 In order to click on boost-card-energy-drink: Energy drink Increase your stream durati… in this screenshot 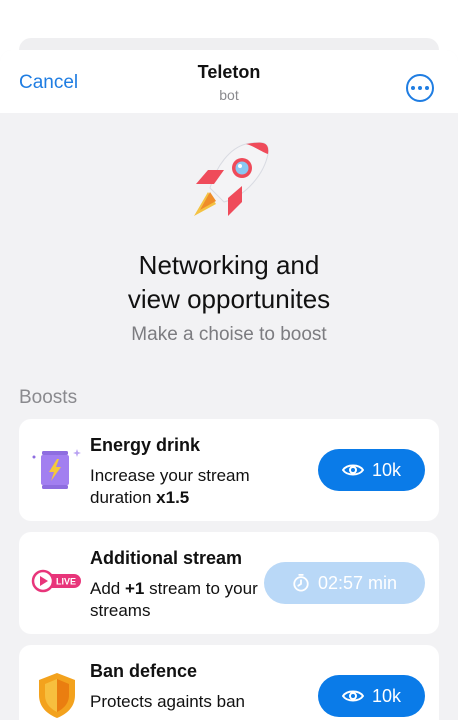, I will do `click(229, 470)`.